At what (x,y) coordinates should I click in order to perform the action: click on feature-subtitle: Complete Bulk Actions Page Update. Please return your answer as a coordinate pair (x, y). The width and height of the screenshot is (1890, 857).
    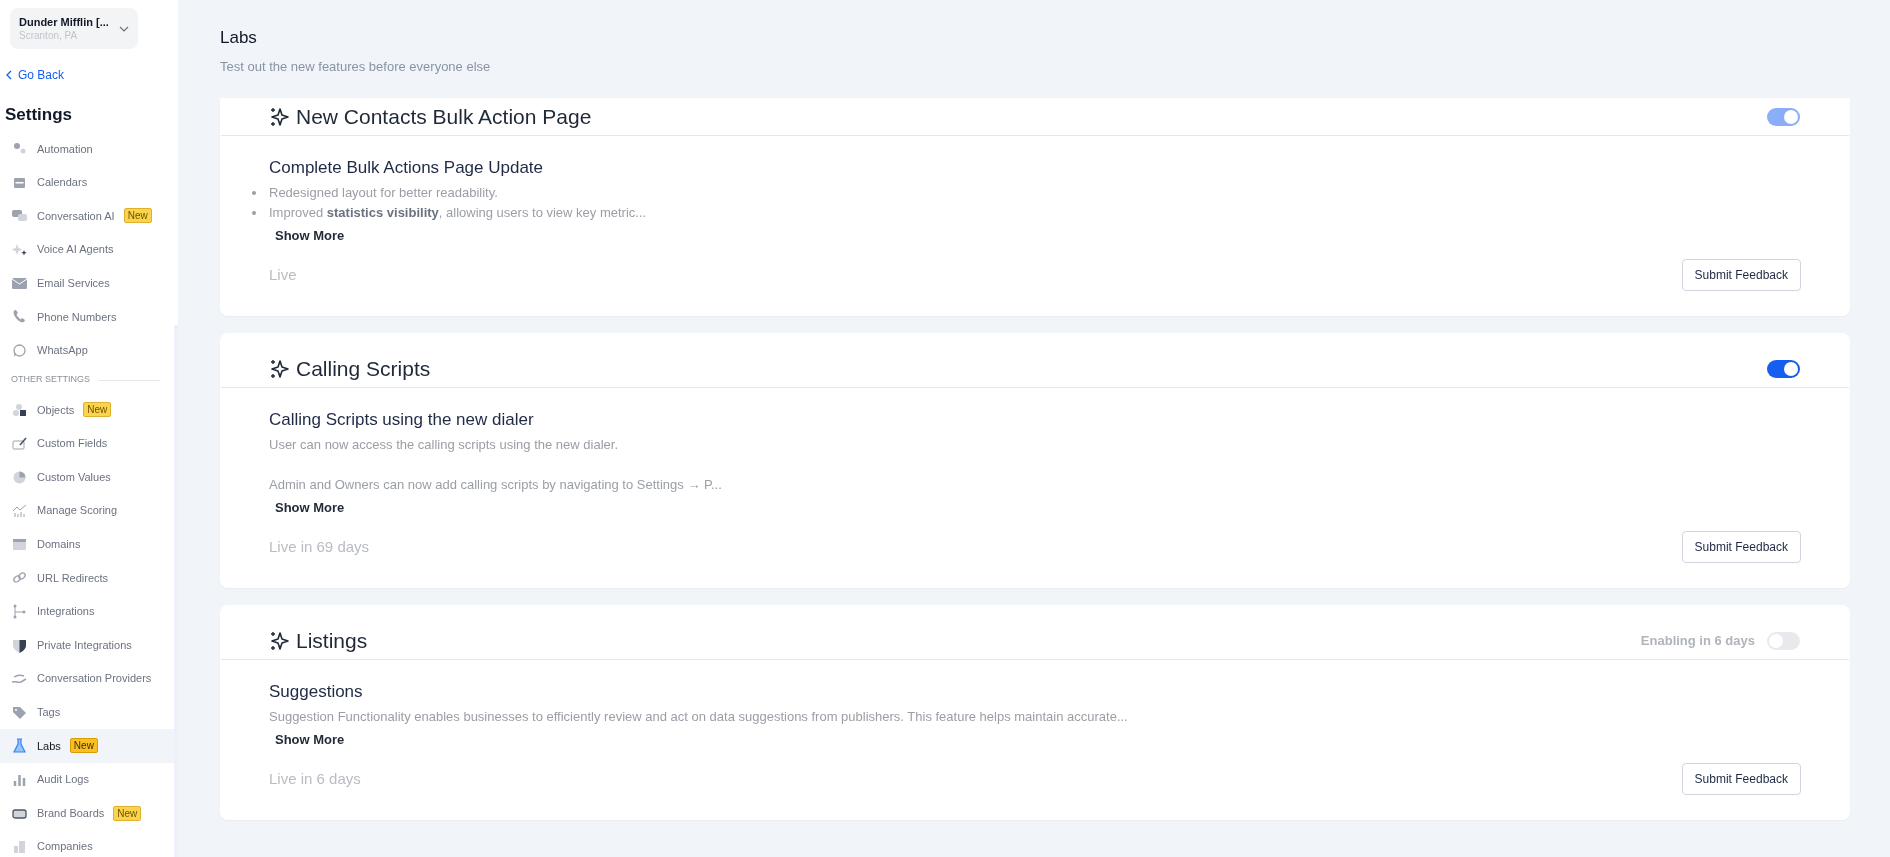
    Looking at the image, I should click on (407, 168).